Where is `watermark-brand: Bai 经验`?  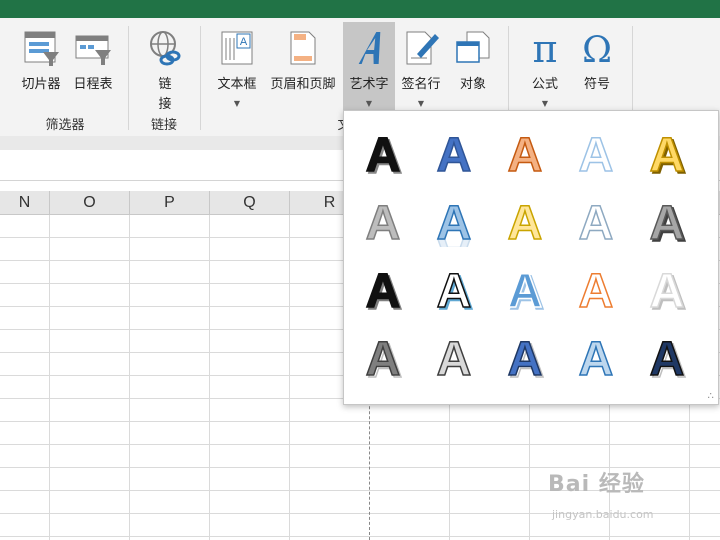 watermark-brand: Bai 经验 is located at coordinates (596, 484).